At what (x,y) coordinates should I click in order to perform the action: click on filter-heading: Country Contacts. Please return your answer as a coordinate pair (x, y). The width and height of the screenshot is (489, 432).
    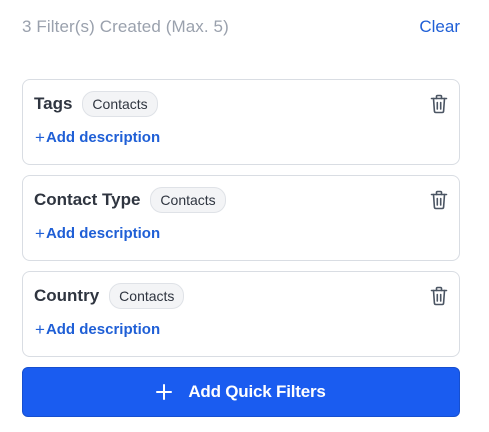
    Looking at the image, I should click on (109, 296).